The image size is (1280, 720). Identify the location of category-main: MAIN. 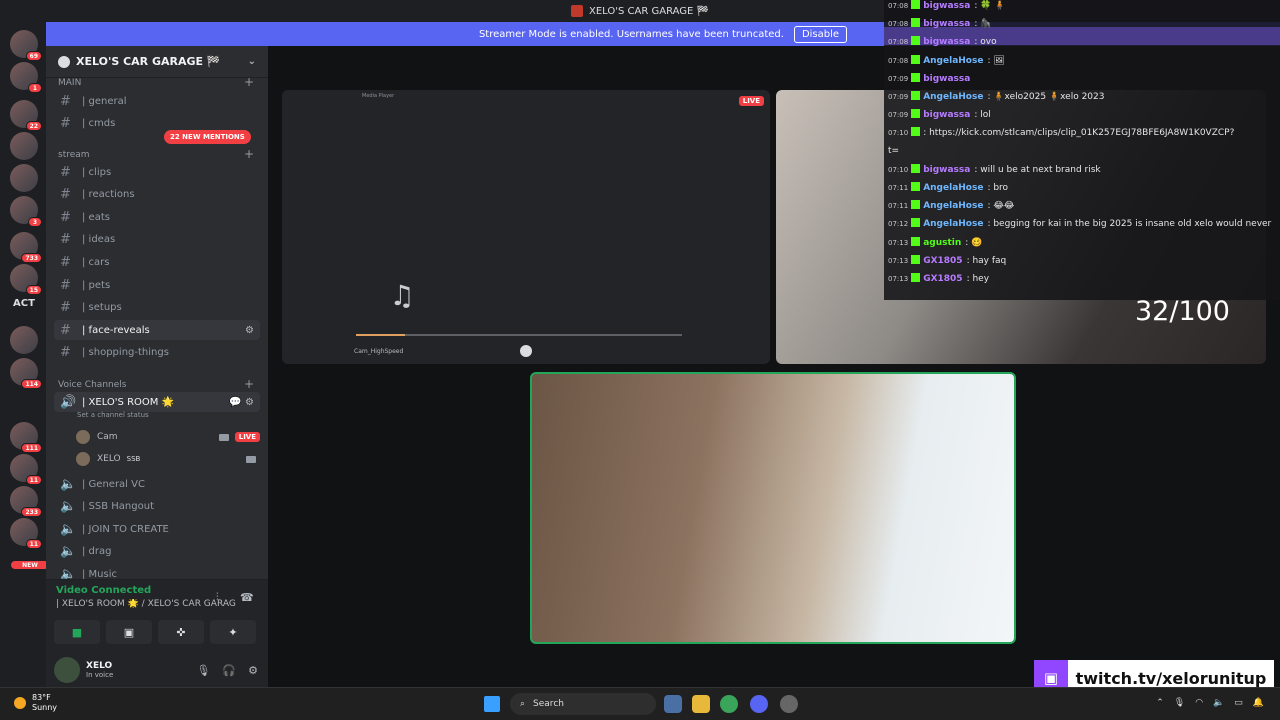
(69, 83).